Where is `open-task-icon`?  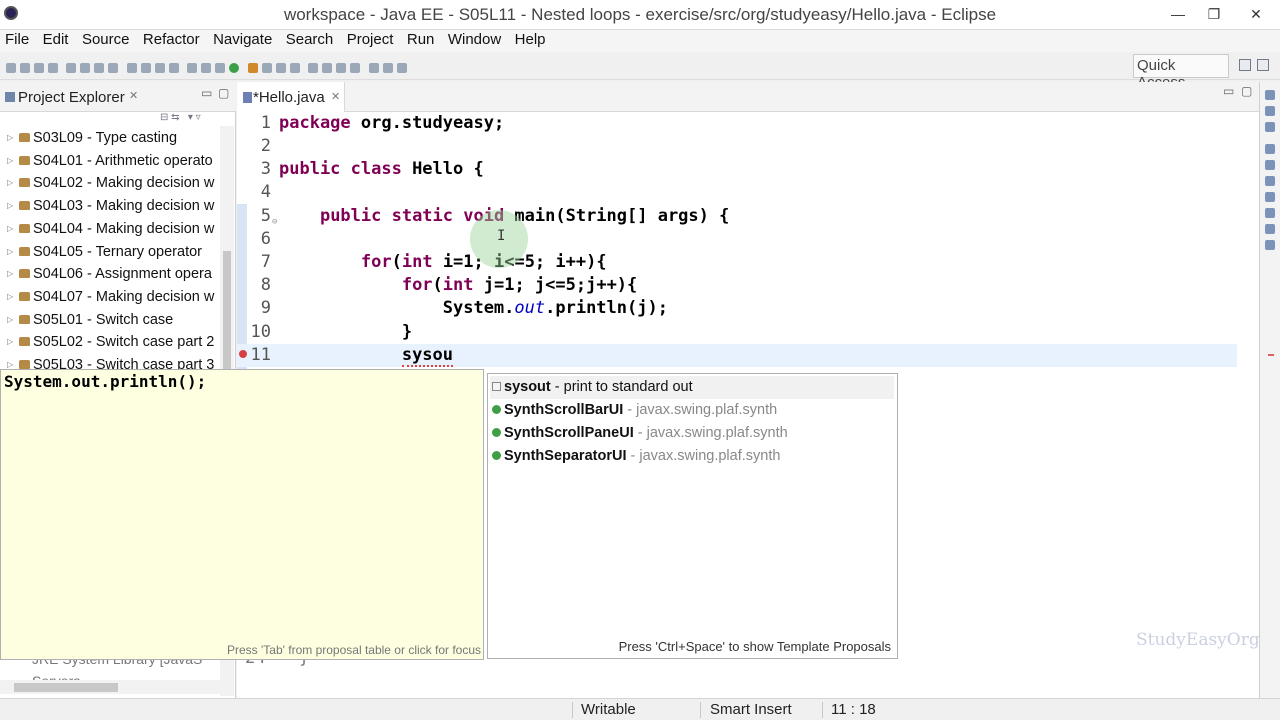 open-task-icon is located at coordinates (313, 67).